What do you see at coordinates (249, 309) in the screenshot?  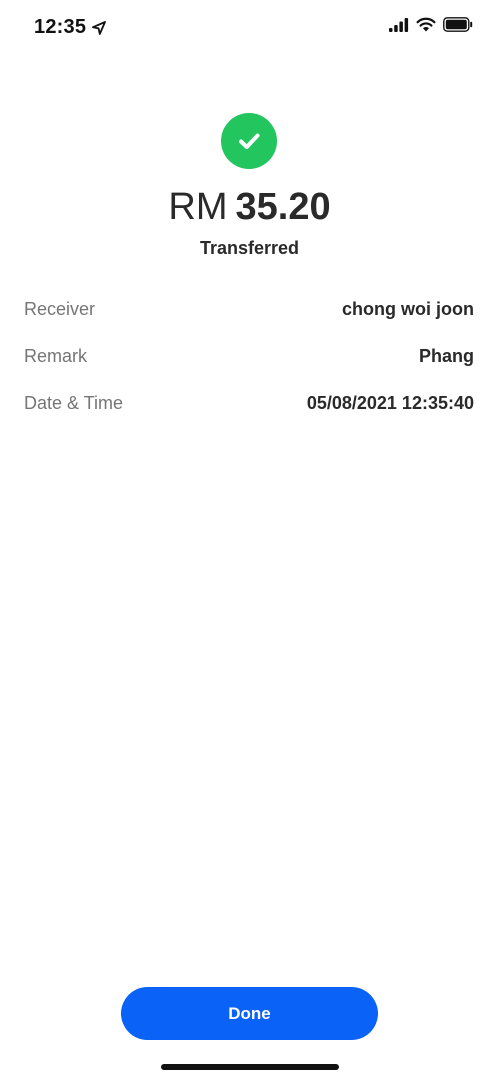 I see `detail-row-receiver: Receiver chong woi joon` at bounding box center [249, 309].